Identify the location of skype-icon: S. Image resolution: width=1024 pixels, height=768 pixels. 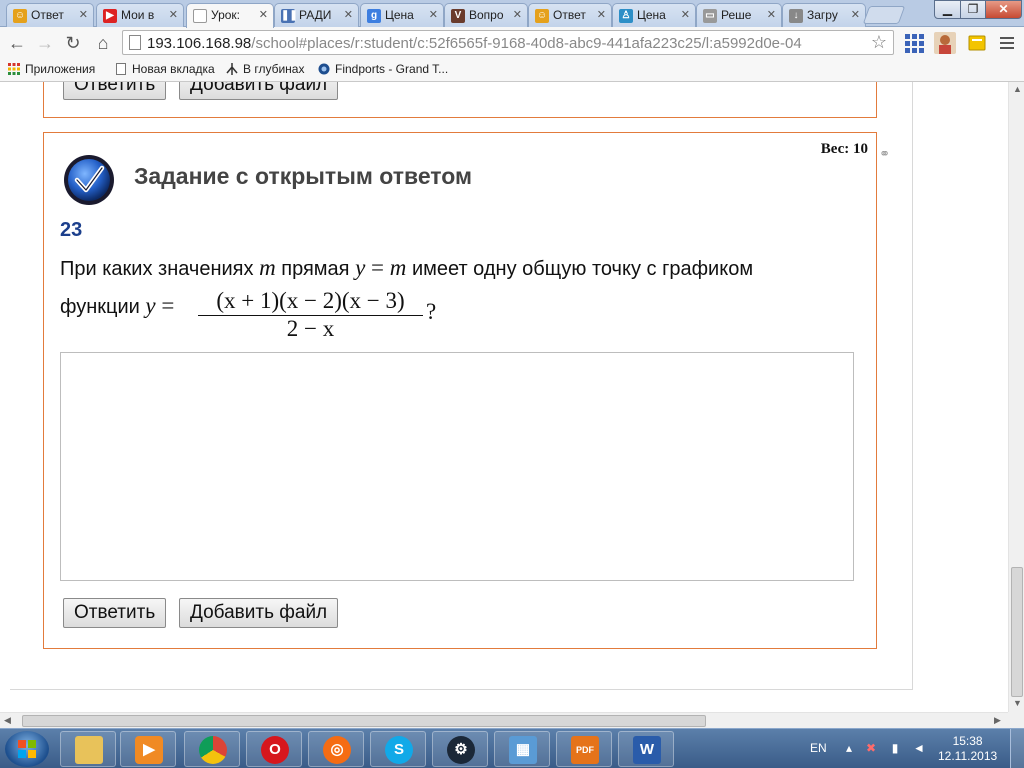
(399, 750).